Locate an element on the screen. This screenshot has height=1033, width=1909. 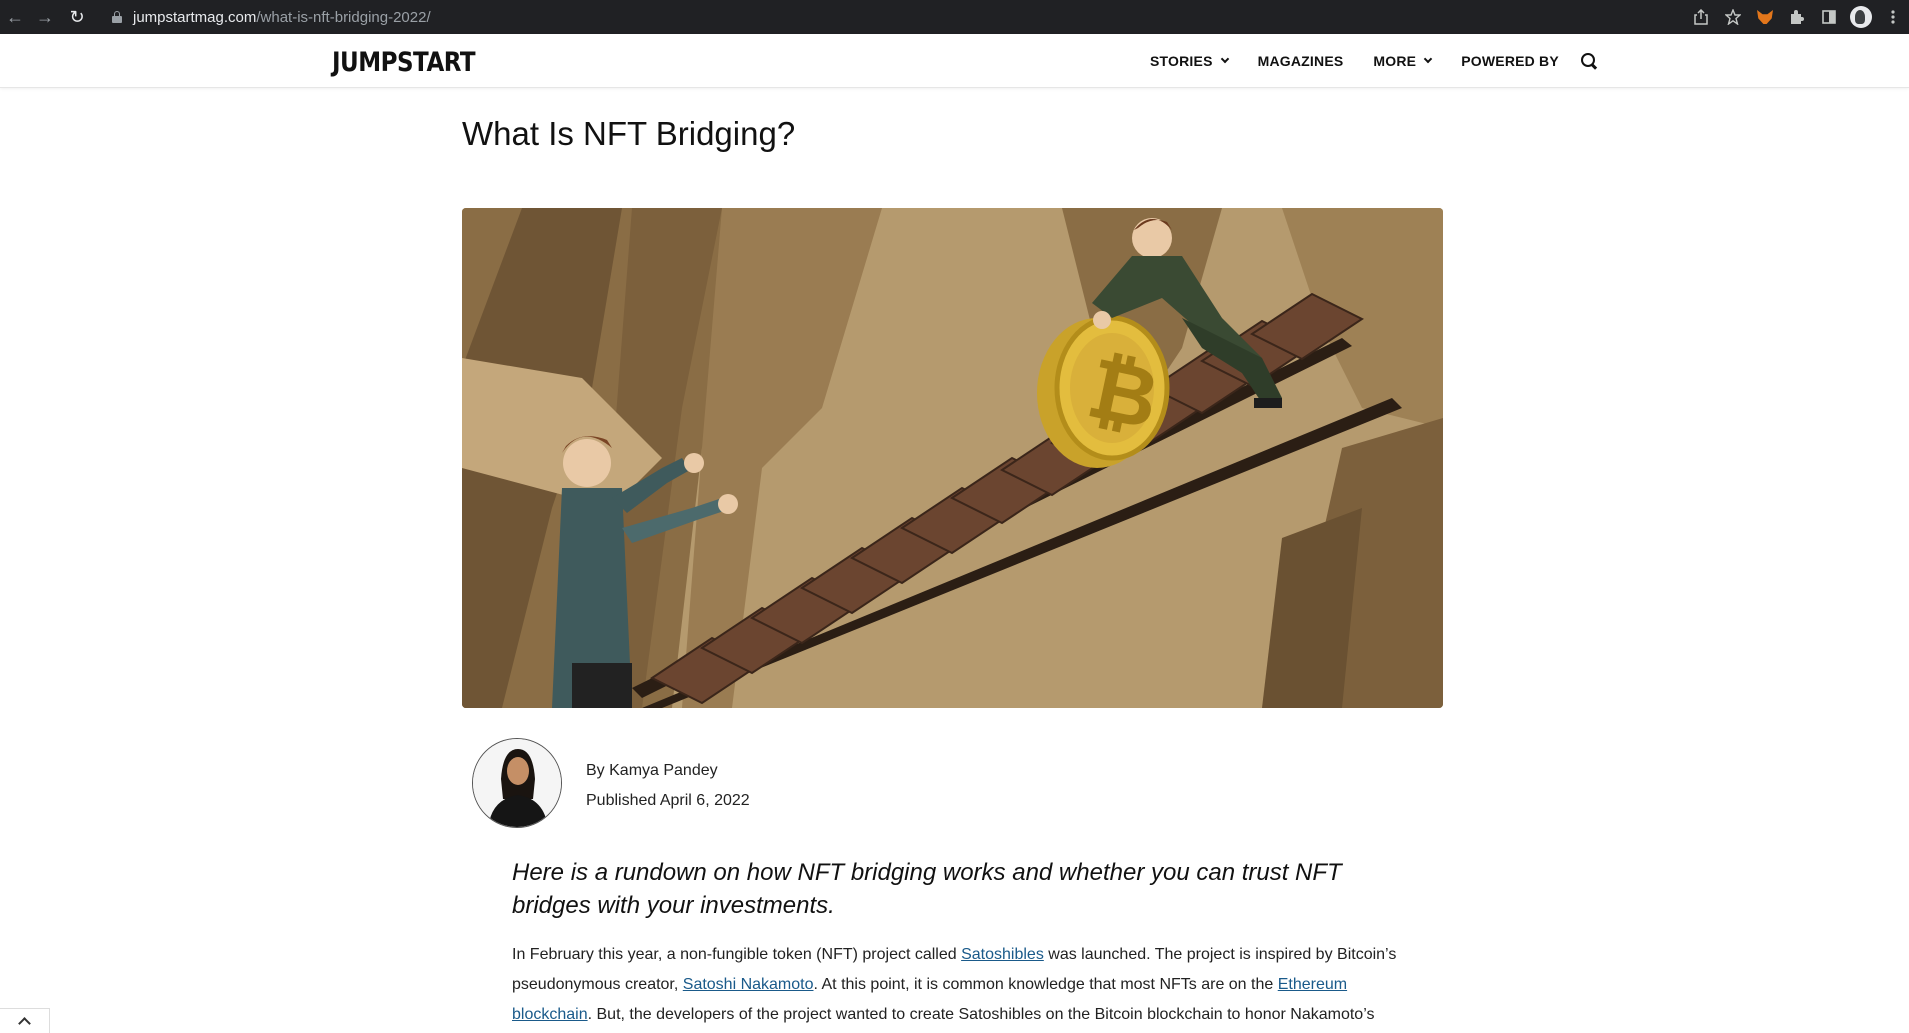
nav-stories: STORIES is located at coordinates (1189, 61).